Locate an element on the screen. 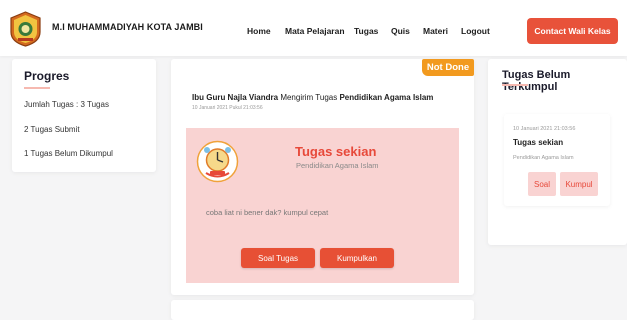 The width and height of the screenshot is (627, 320). school-emblem-icon is located at coordinates (25, 29).